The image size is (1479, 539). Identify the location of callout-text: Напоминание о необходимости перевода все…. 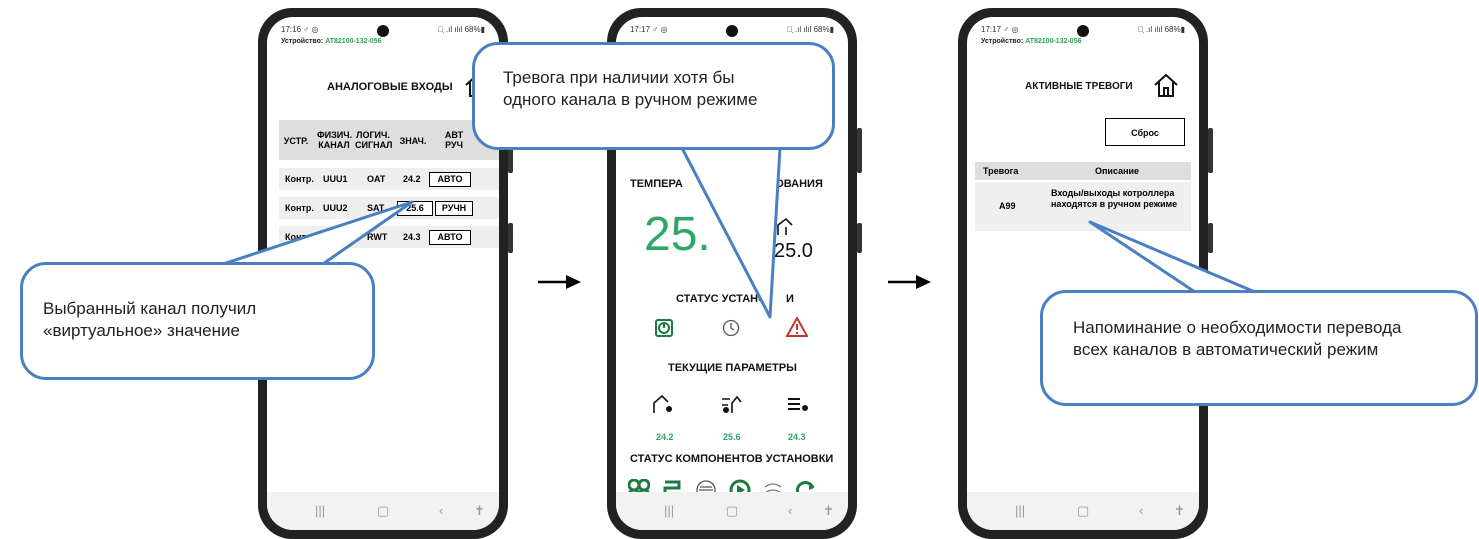
(1237, 338).